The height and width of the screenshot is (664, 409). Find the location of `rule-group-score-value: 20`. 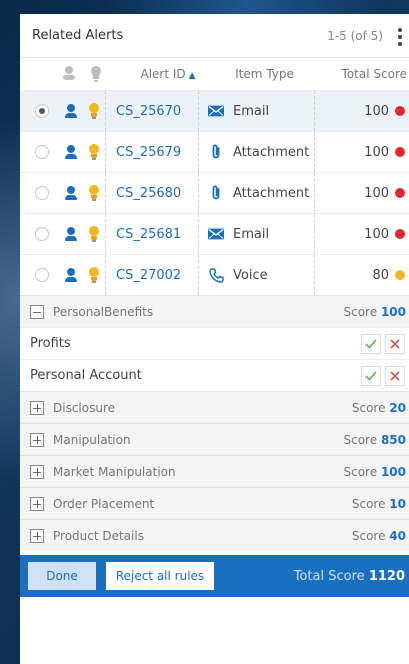

rule-group-score-value: 20 is located at coordinates (397, 407).